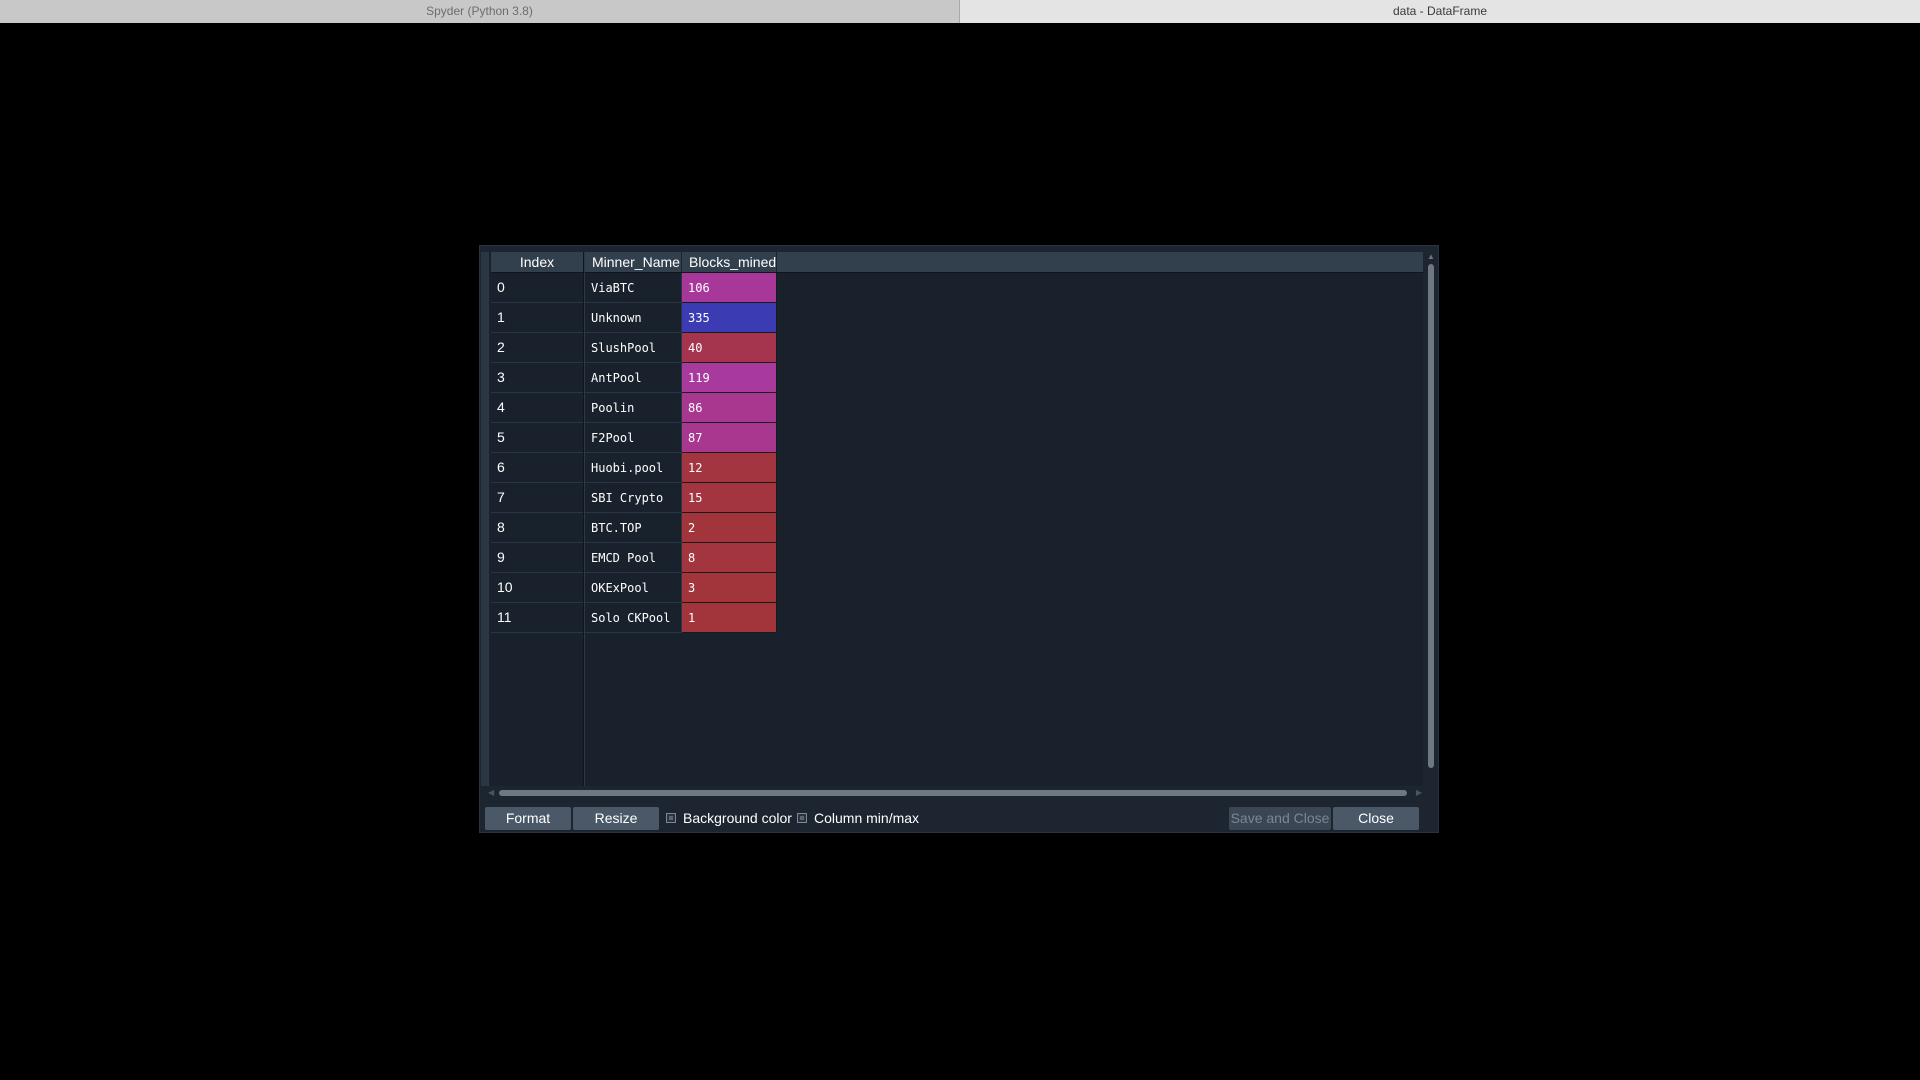 Image resolution: width=1920 pixels, height=1080 pixels. I want to click on vertical-scrollbar: ▲, so click(1431, 519).